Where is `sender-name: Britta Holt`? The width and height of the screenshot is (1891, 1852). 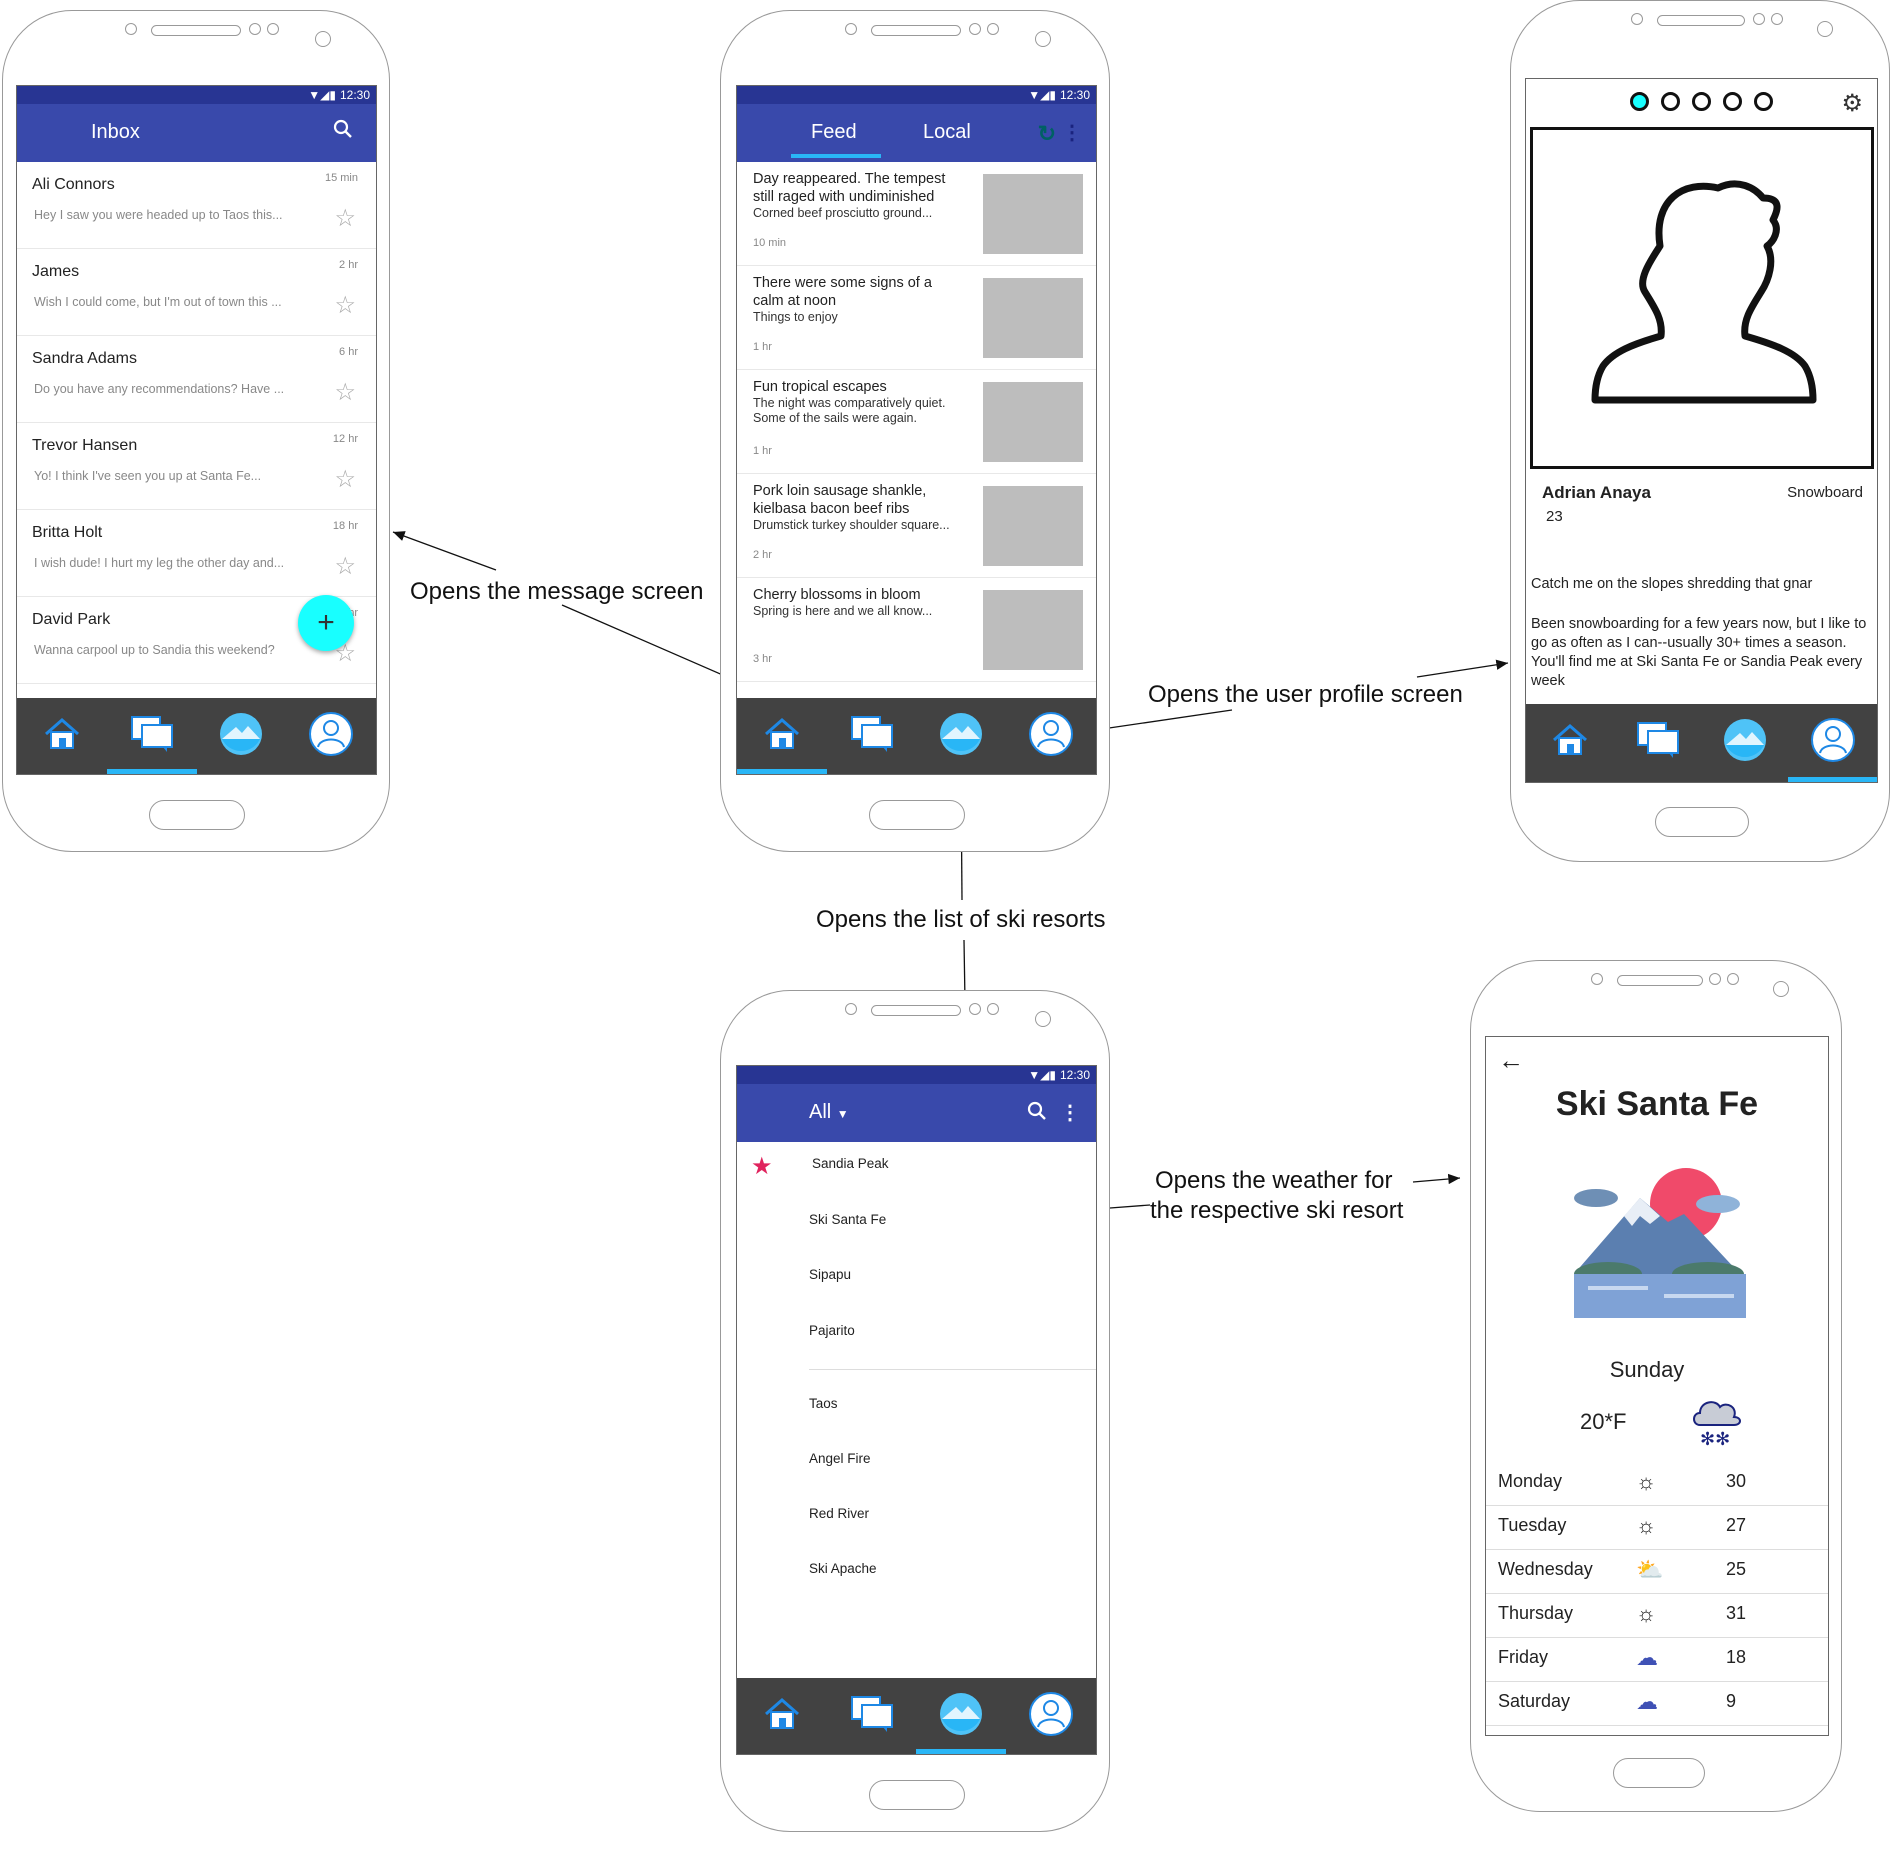
sender-name: Britta Holt is located at coordinates (67, 532).